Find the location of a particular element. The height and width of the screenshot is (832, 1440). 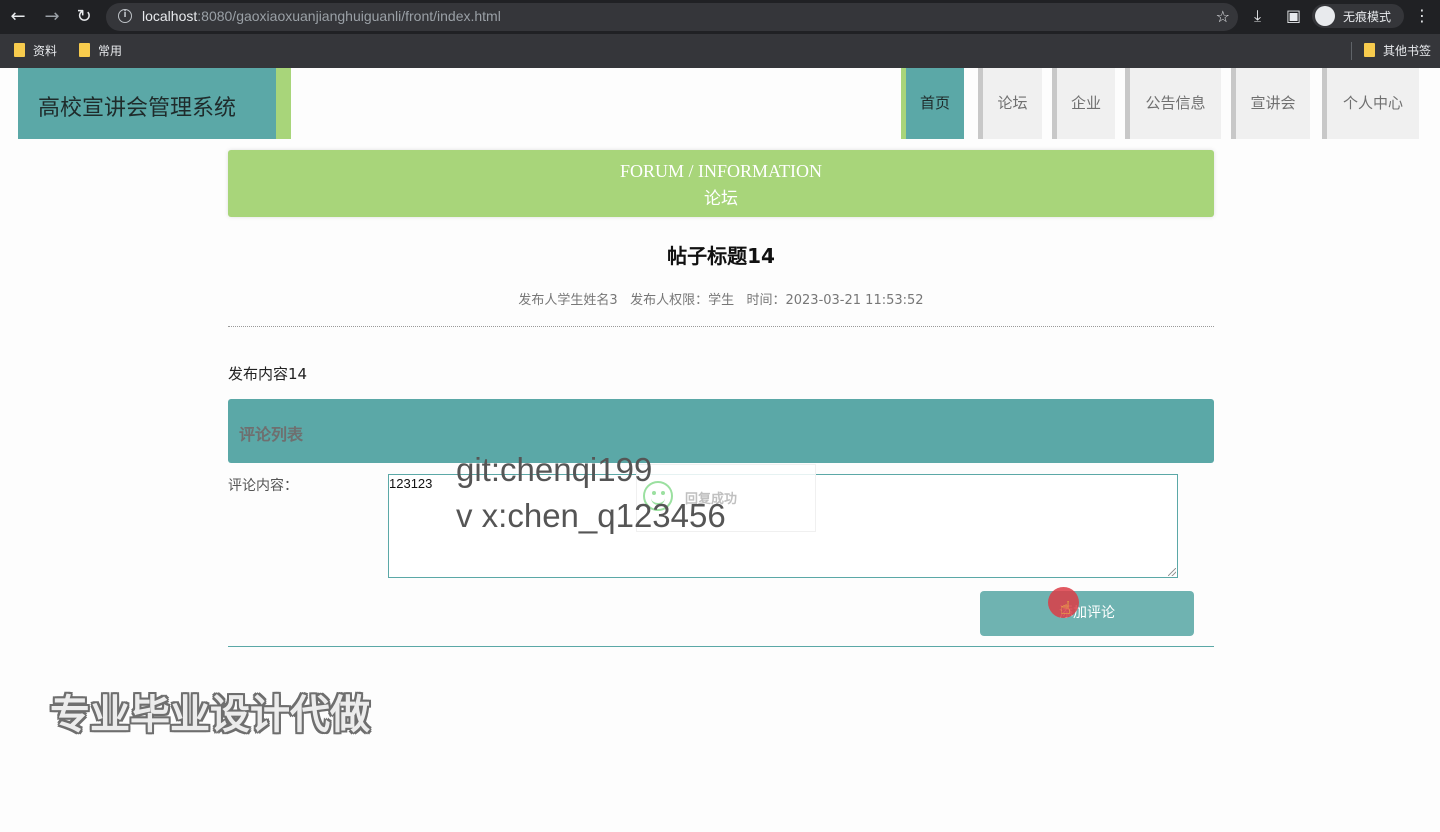

incognito-label: 无痕模式 is located at coordinates (1367, 17).